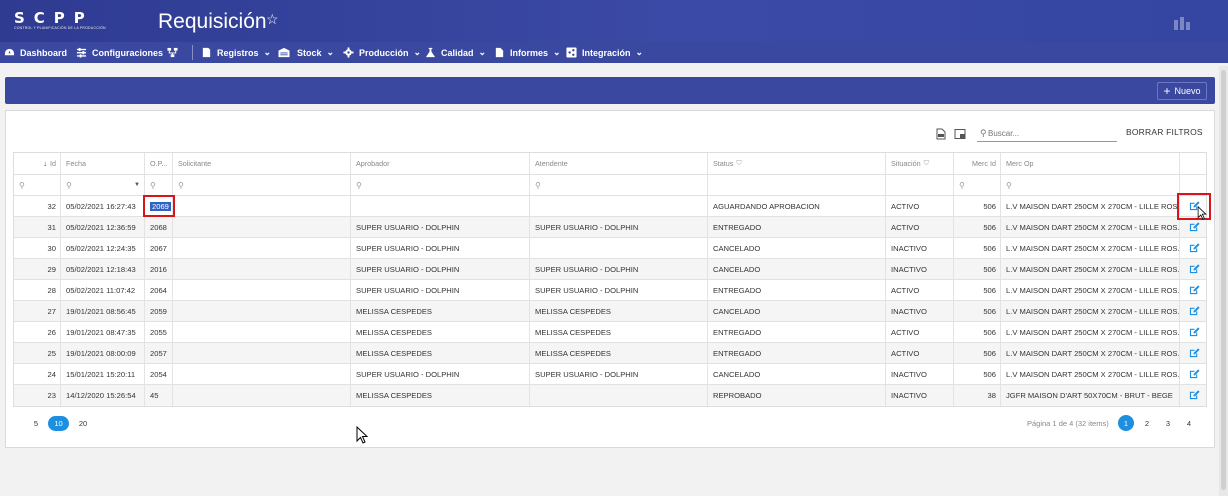 The image size is (1228, 496). What do you see at coordinates (51, 311) in the screenshot?
I see `cell-id: 27` at bounding box center [51, 311].